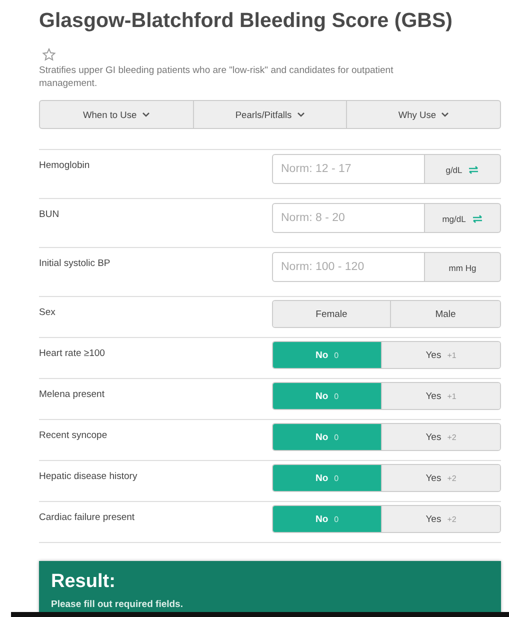  I want to click on info-tab: Pearls/Pitfalls, so click(271, 114).